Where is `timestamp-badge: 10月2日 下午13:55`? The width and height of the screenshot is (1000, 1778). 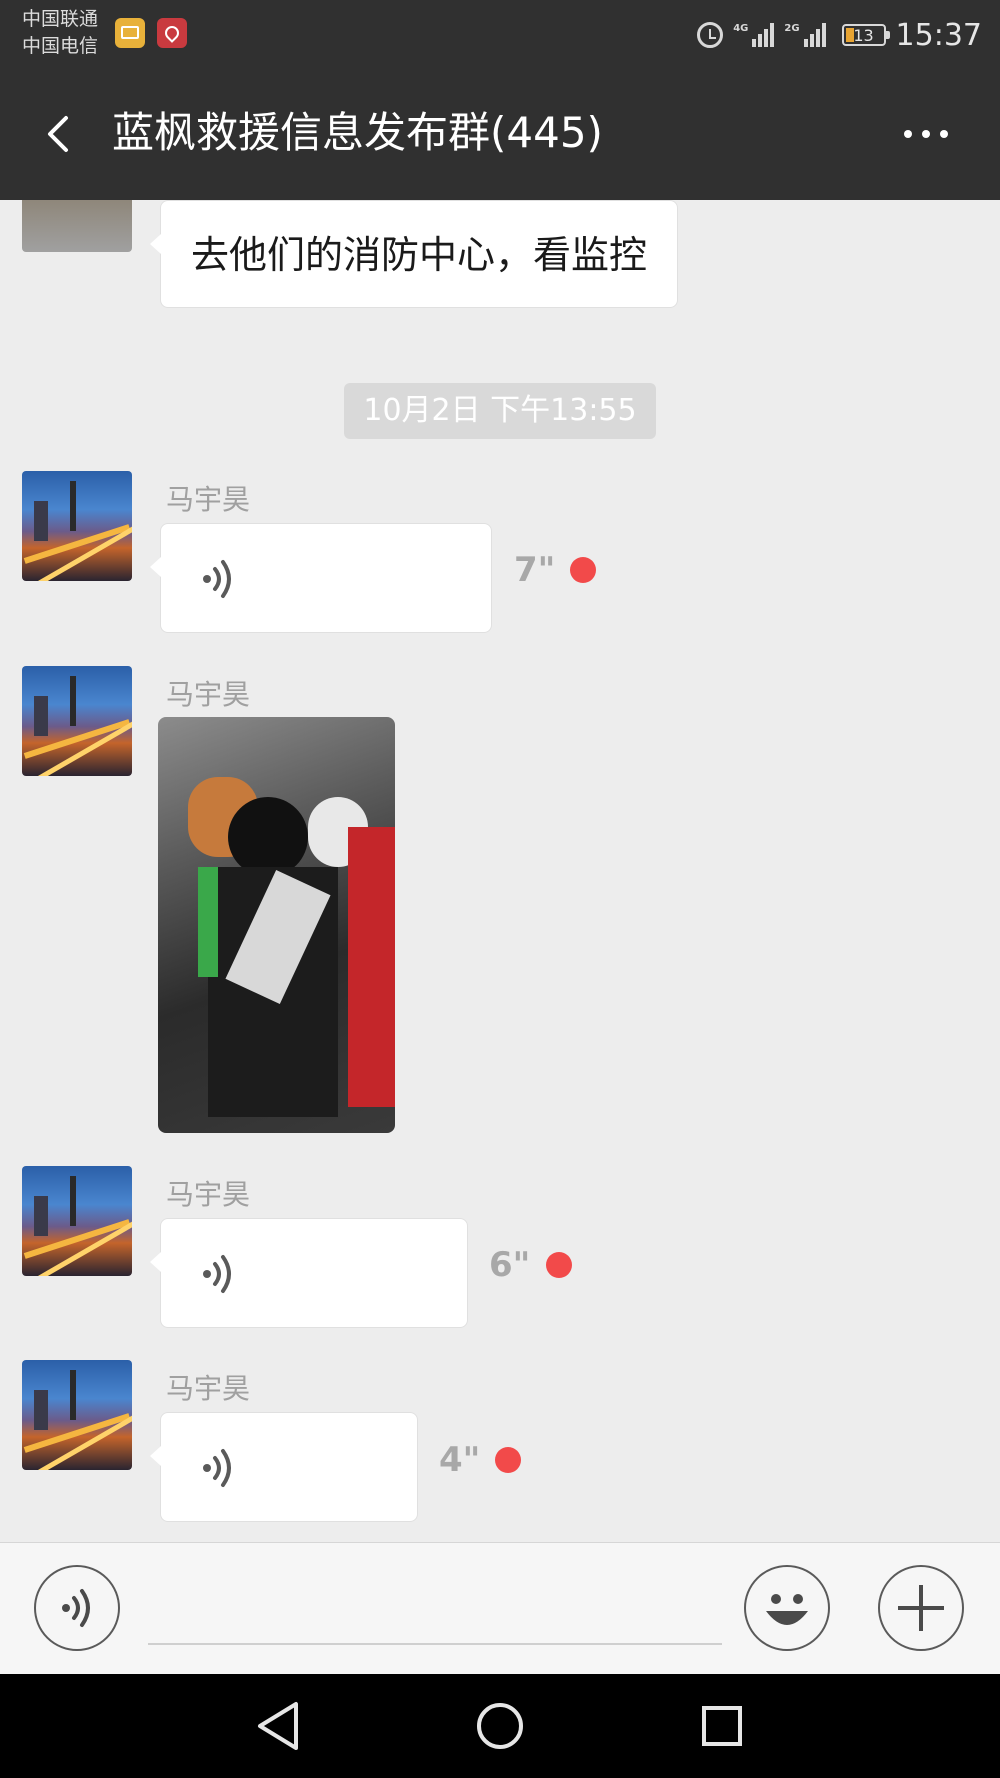
timestamp-badge: 10月2日 下午13:55 is located at coordinates (500, 411).